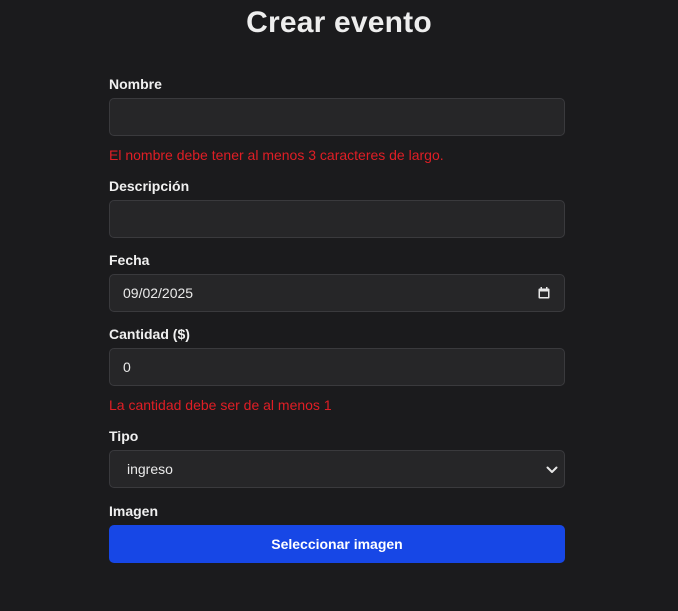  What do you see at coordinates (544, 293) in the screenshot?
I see `calendar-icon` at bounding box center [544, 293].